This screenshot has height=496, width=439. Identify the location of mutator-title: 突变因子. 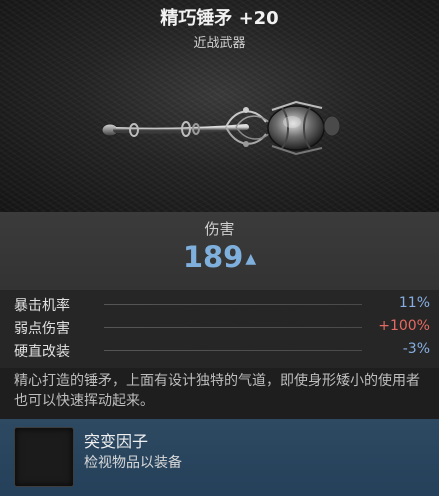
(116, 441).